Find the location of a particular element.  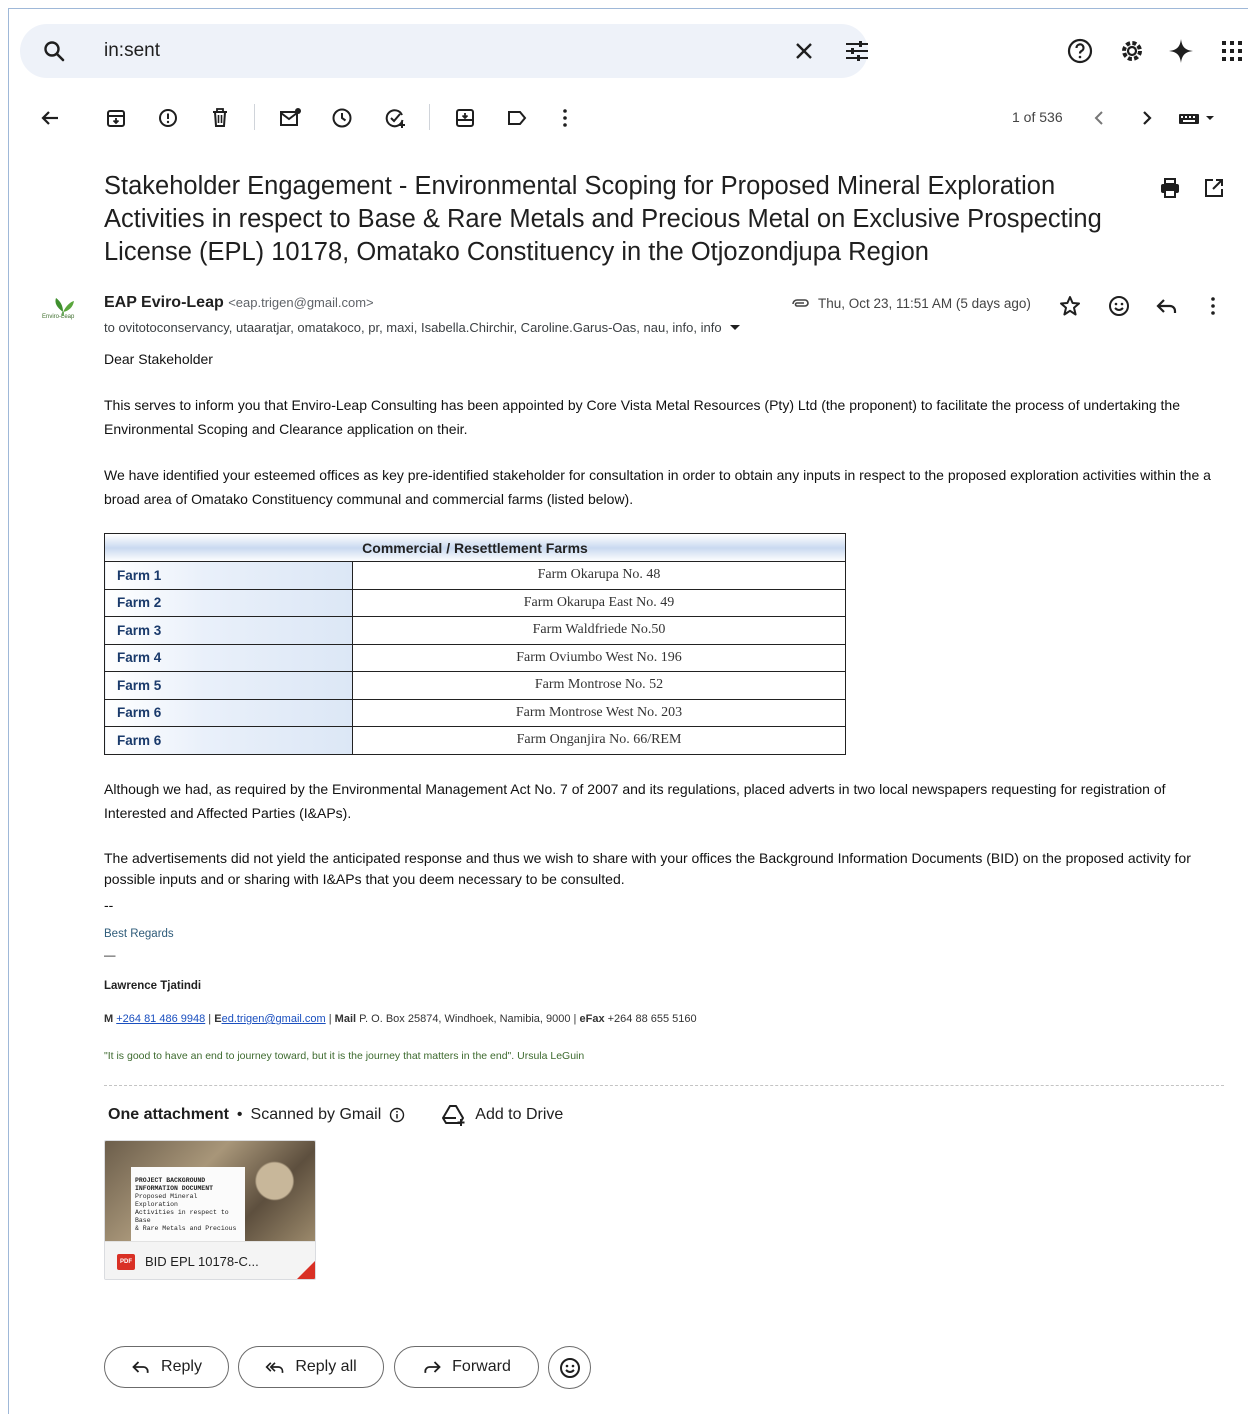

date-line: Thu, Oct 23, 11:51 AM (5 days ago) is located at coordinates (910, 303).